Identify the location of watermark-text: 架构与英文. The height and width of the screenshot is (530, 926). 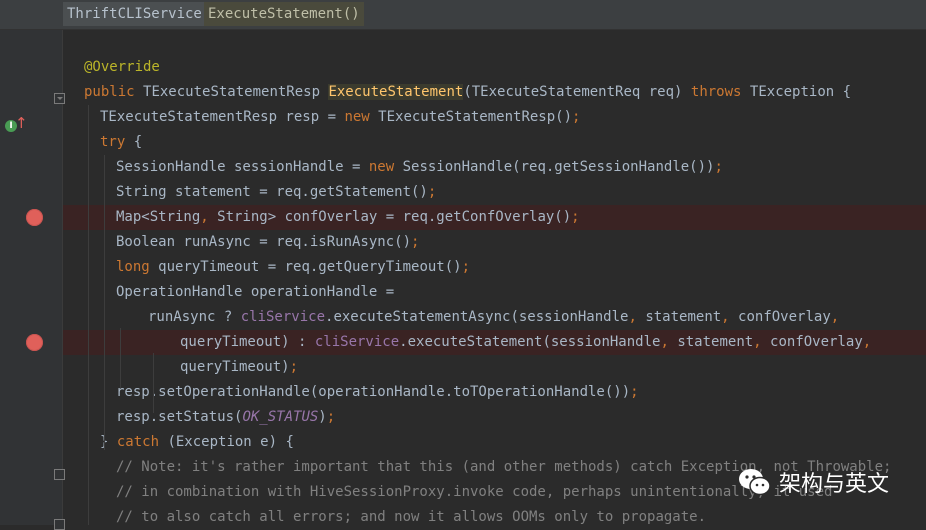
(834, 484).